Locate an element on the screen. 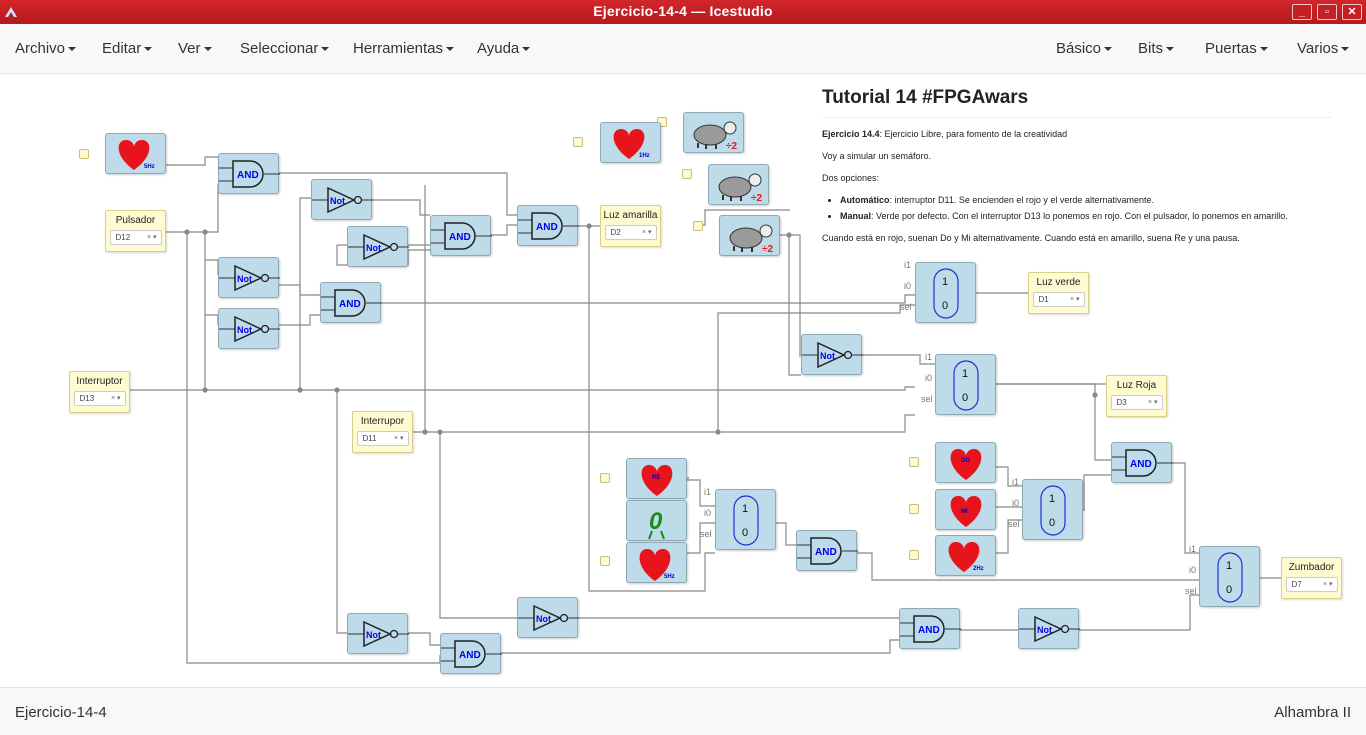 This screenshot has height=735, width=1366. zumbador-output: Zumbador D7 is located at coordinates (1311, 578).